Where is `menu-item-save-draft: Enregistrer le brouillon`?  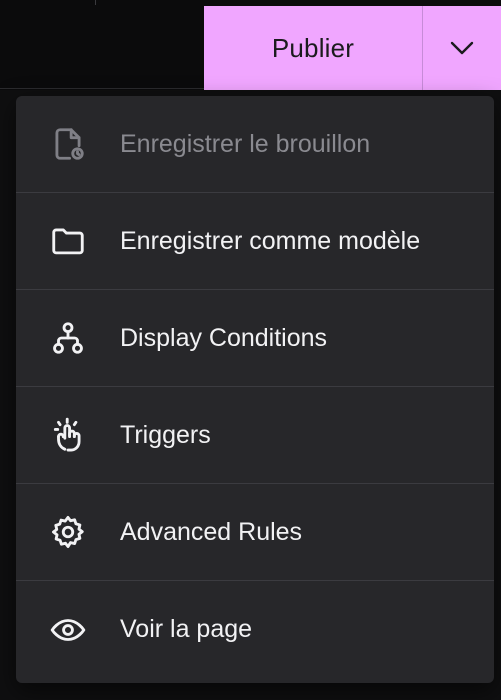 menu-item-save-draft: Enregistrer le brouillon is located at coordinates (255, 144).